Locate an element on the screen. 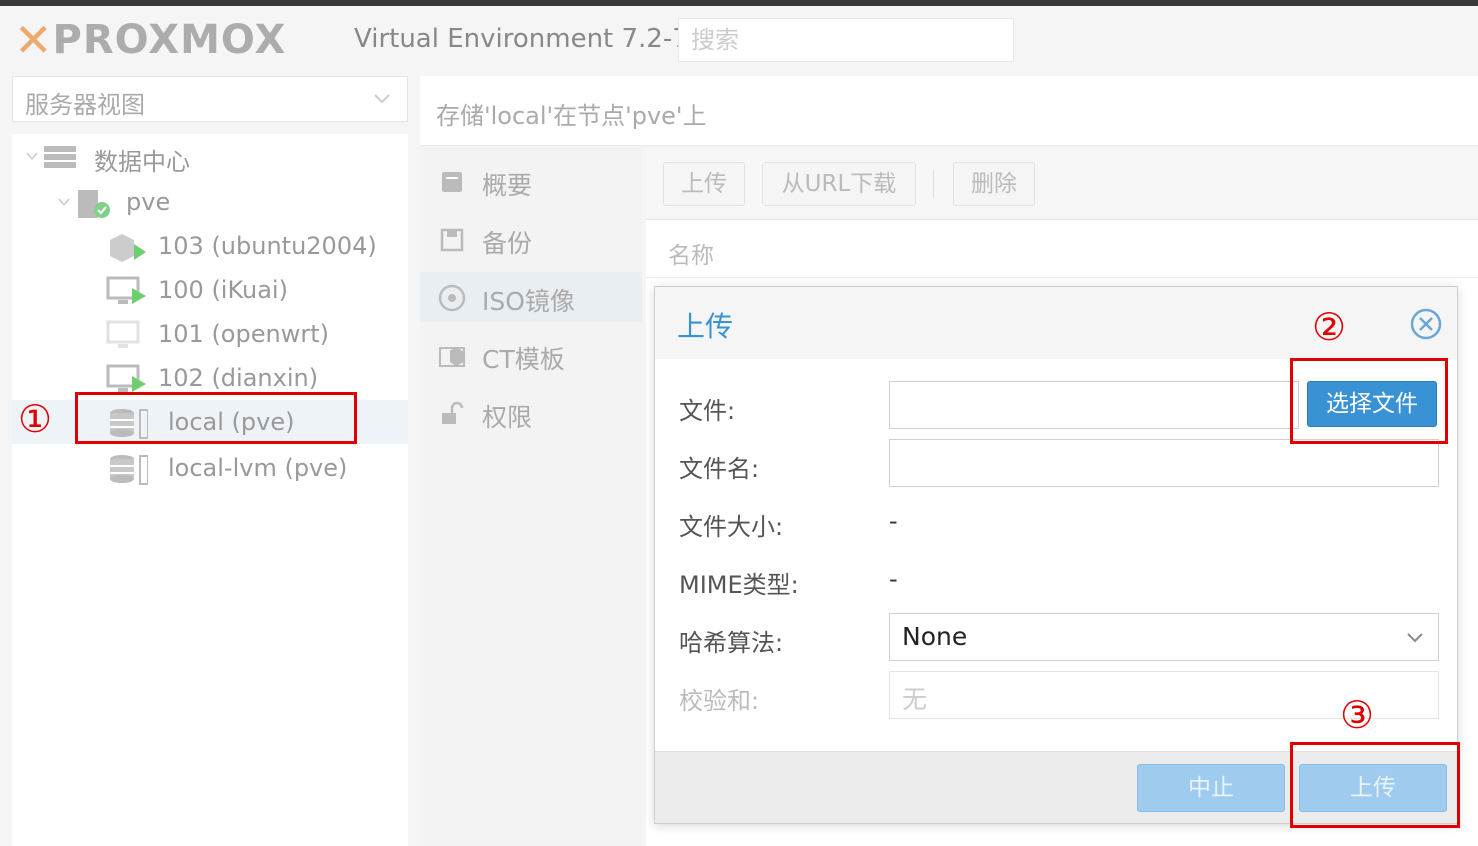 The height and width of the screenshot is (846, 1478). nav-label: 备份 is located at coordinates (507, 243).